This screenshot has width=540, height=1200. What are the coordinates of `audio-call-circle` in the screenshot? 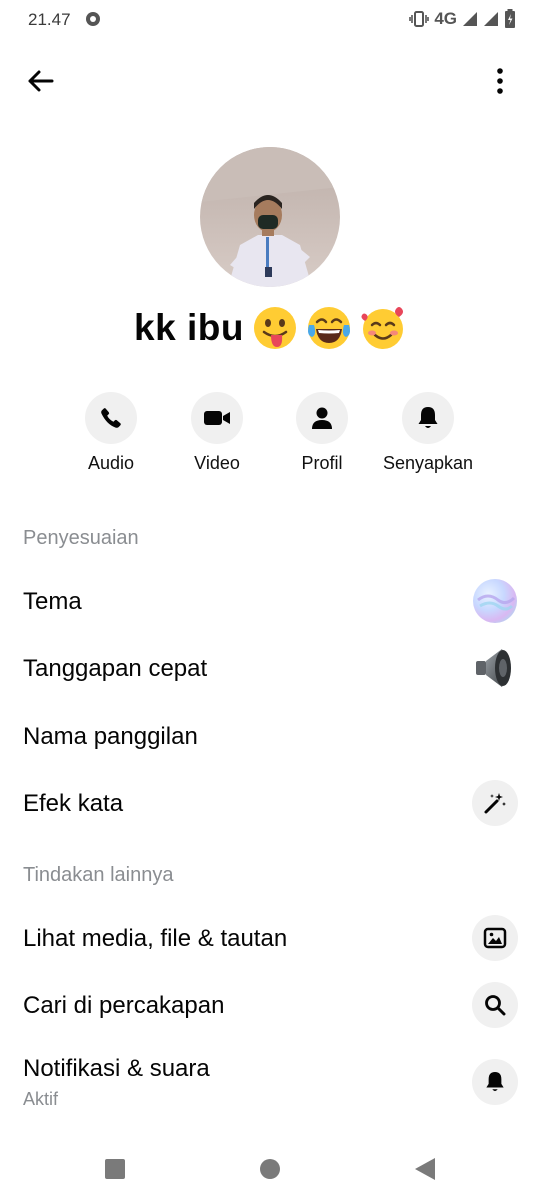 It's located at (111, 418).